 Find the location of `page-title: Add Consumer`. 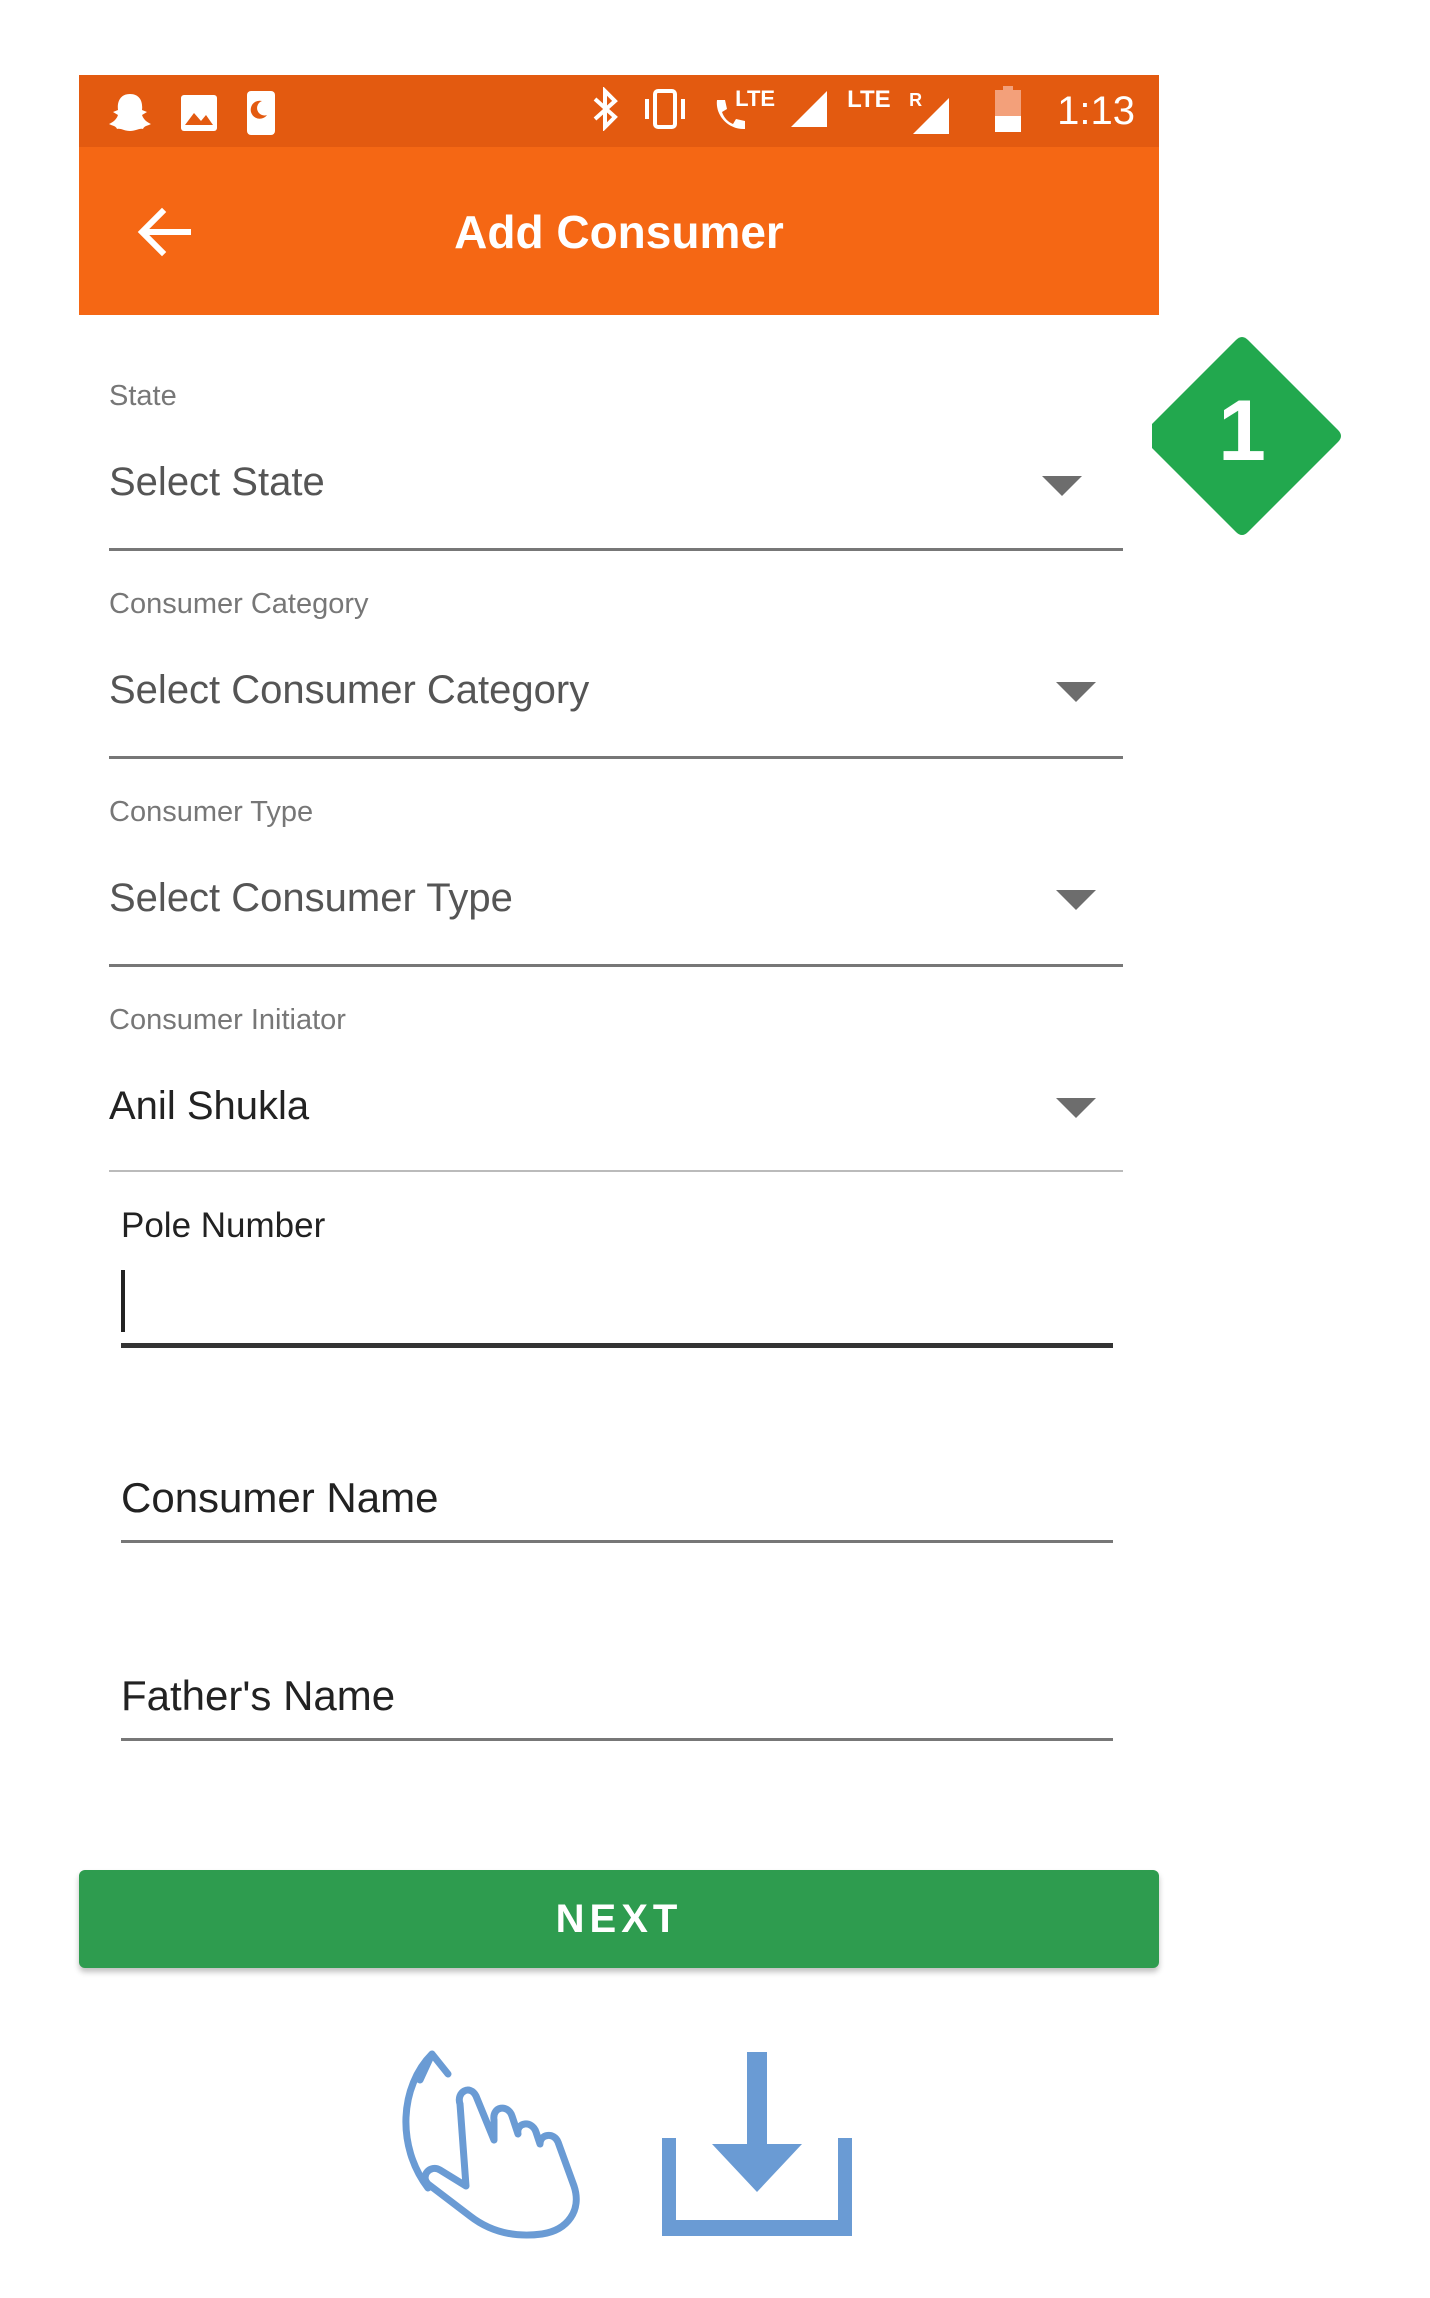

page-title: Add Consumer is located at coordinates (619, 232).